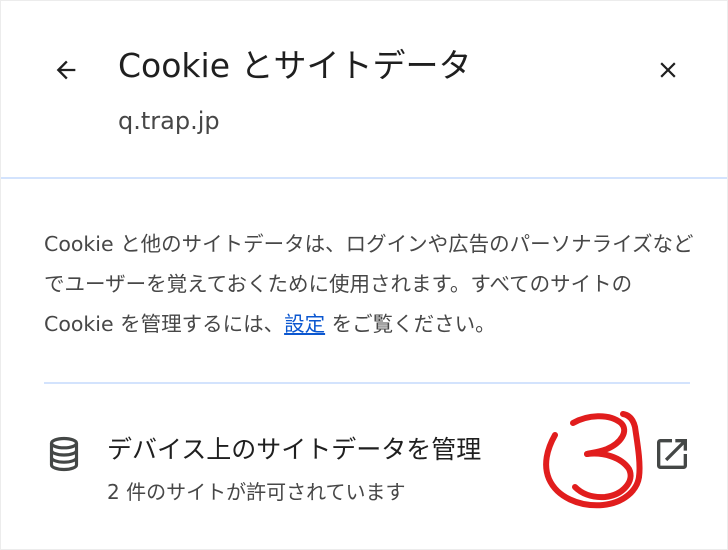  I want to click on settings-link: 設定, so click(304, 324).